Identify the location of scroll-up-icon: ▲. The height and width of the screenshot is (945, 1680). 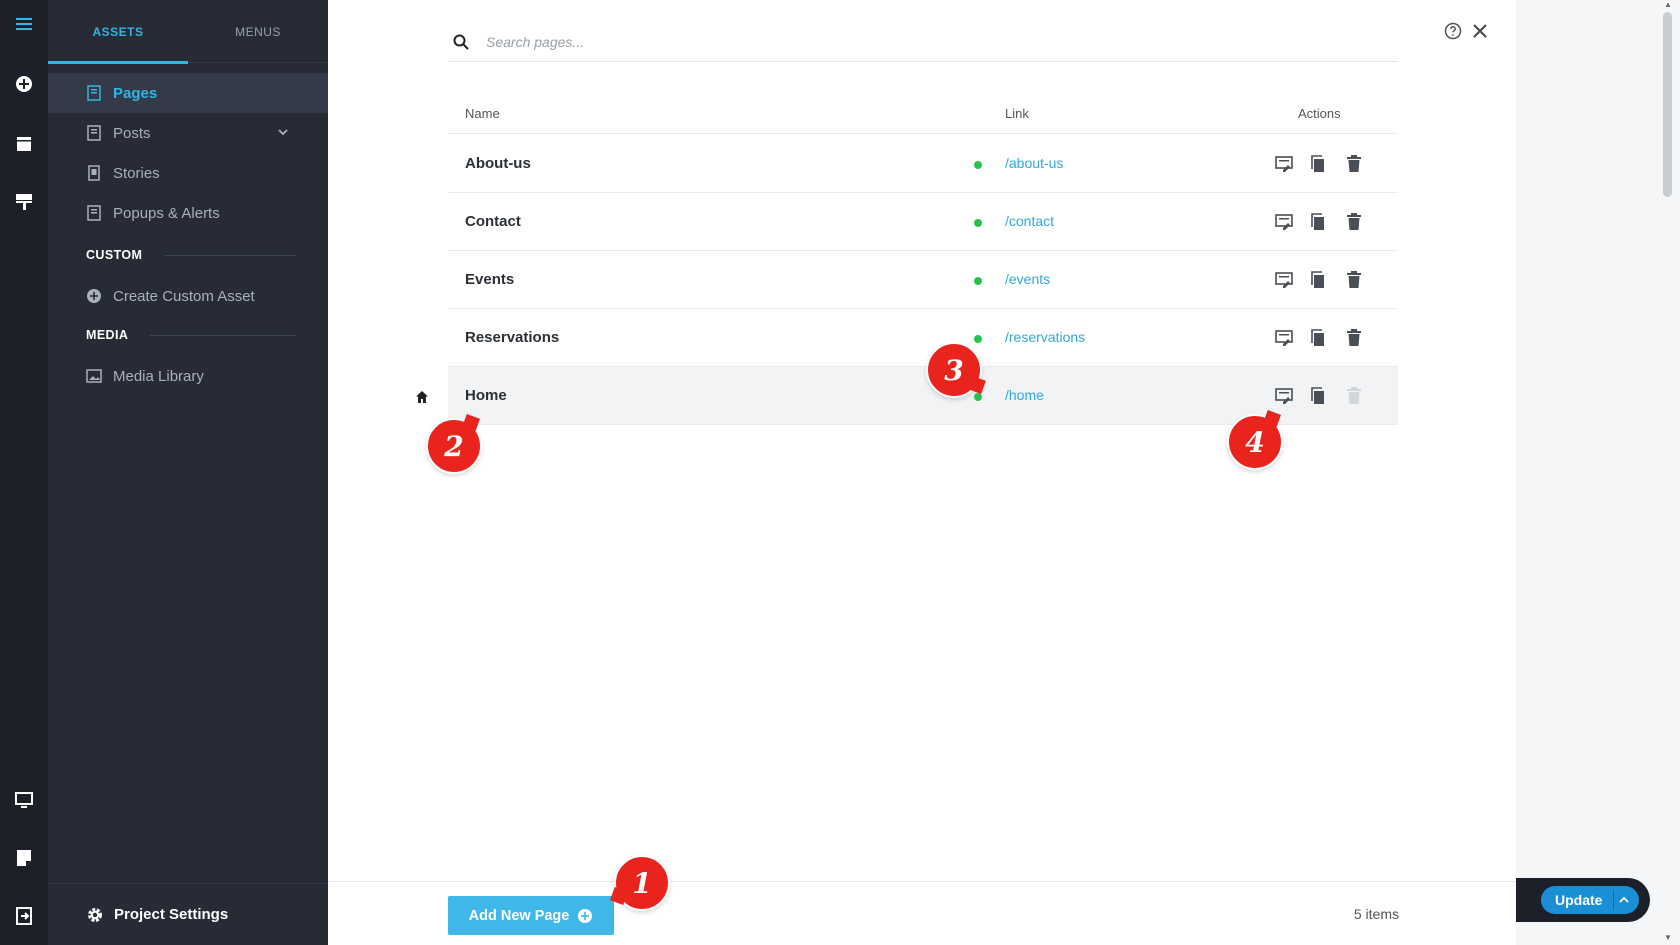
(1668, 4).